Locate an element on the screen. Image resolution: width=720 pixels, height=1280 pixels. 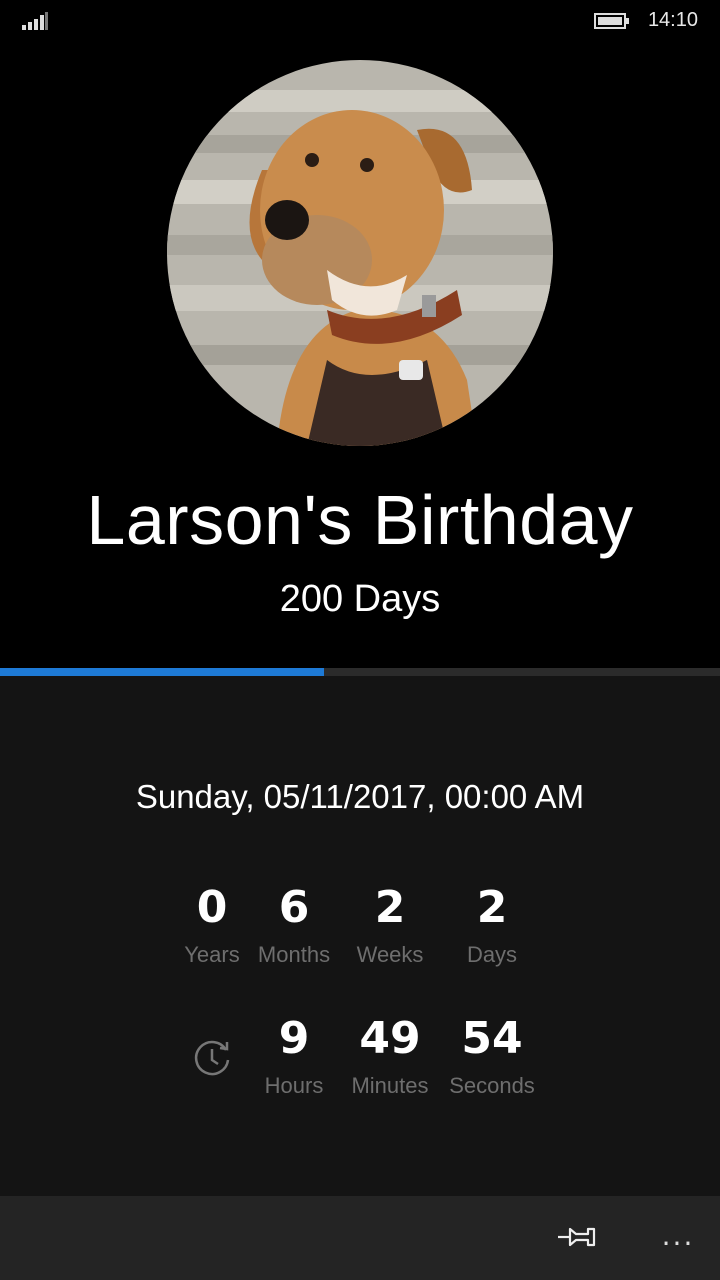
seconds-value: 54 is located at coordinates (492, 1038).